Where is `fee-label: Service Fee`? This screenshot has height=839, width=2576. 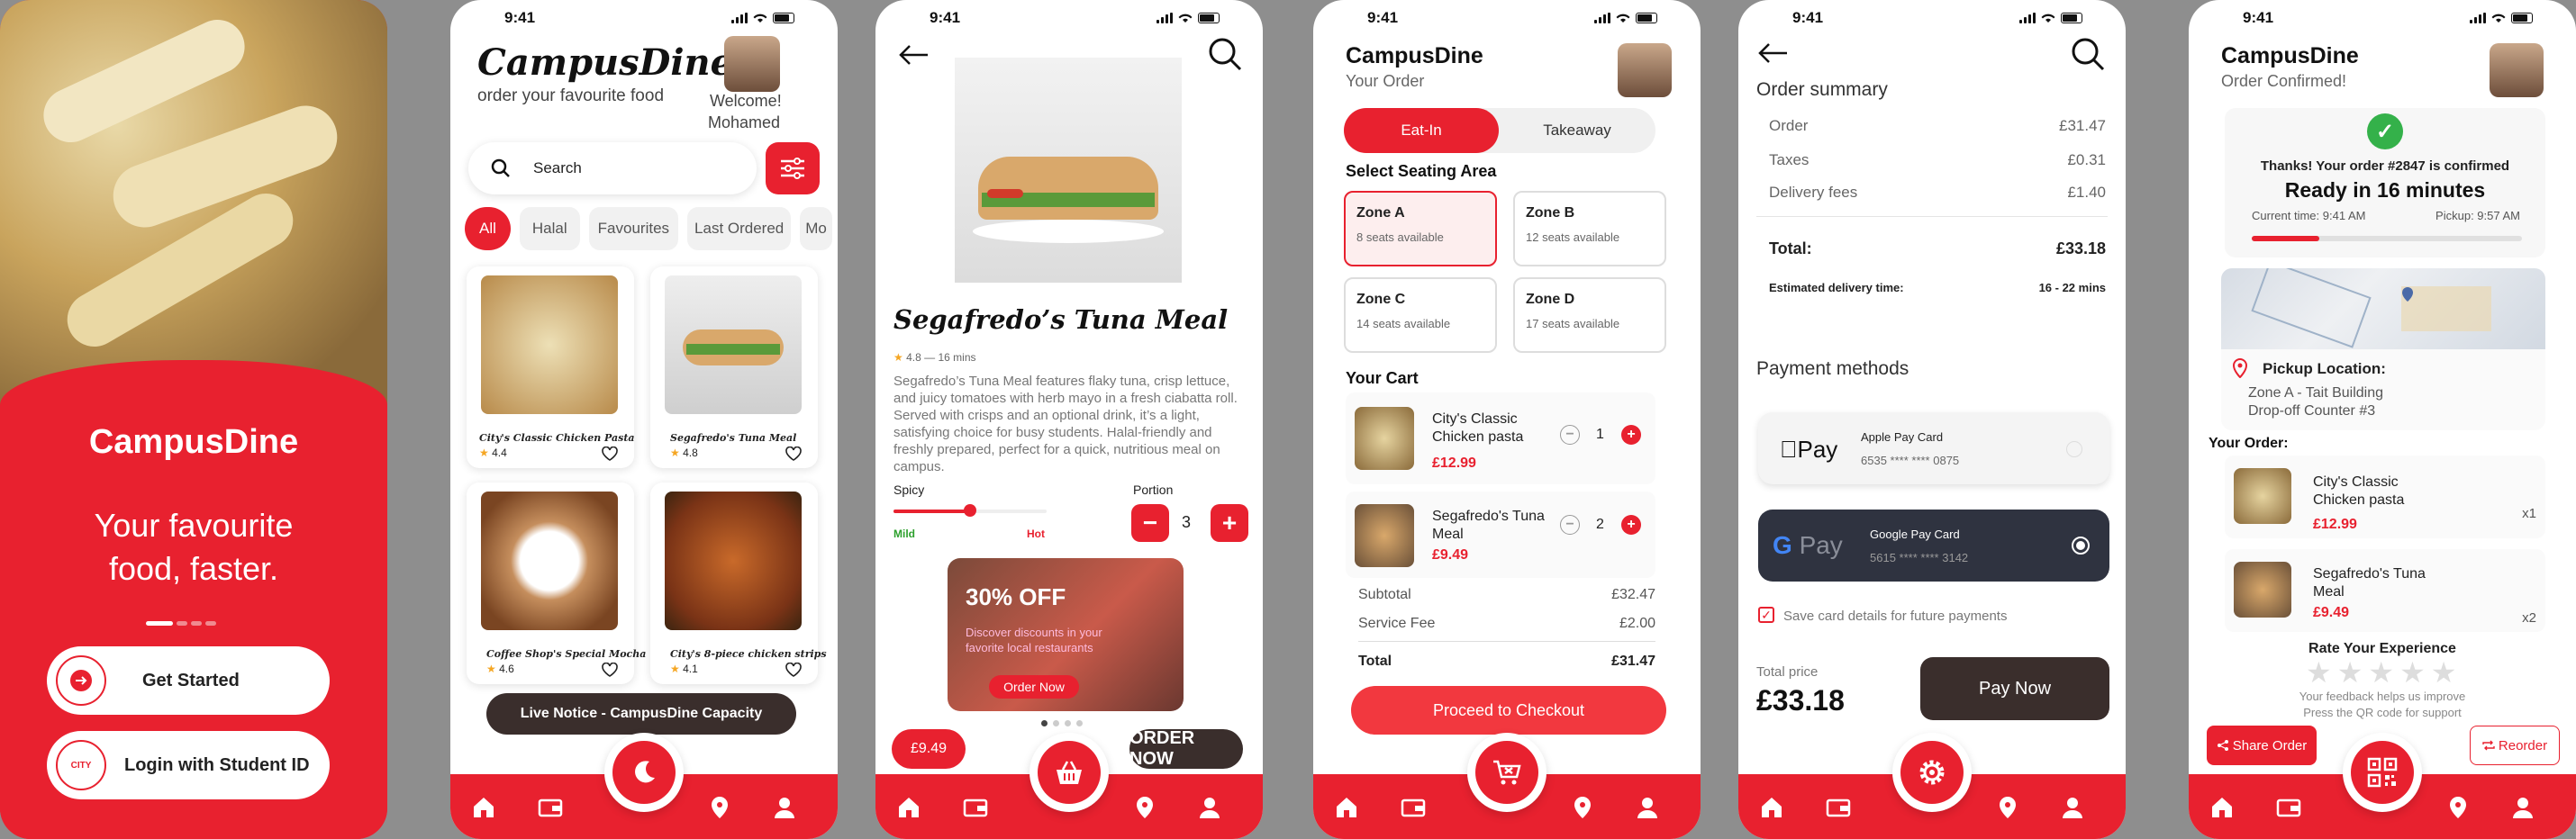
fee-label: Service Fee is located at coordinates (1397, 623).